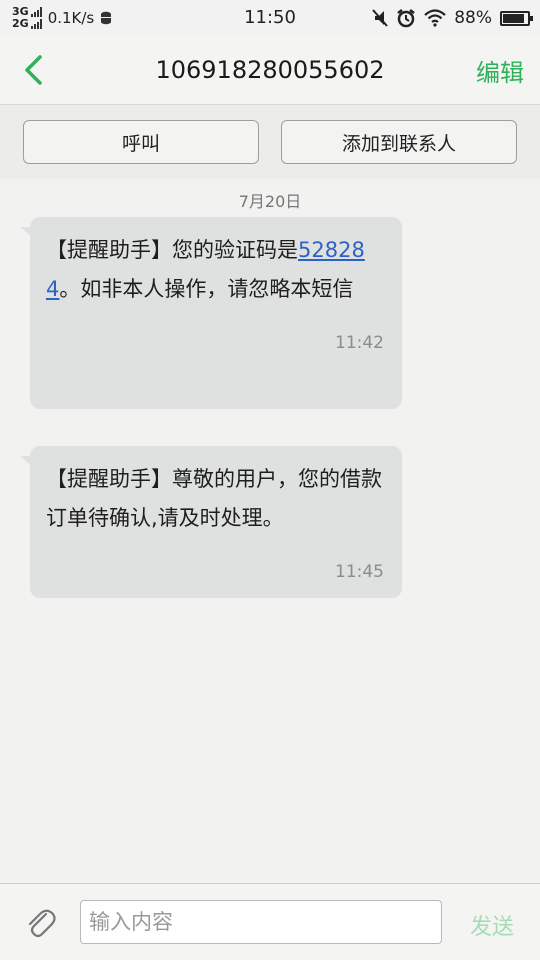 This screenshot has height=960, width=540. I want to click on message-time: 11:45, so click(359, 572).